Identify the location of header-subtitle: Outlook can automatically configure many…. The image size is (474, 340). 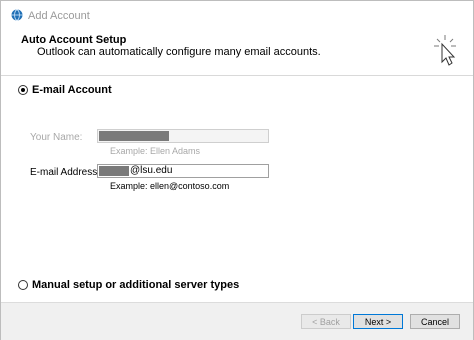
(179, 52).